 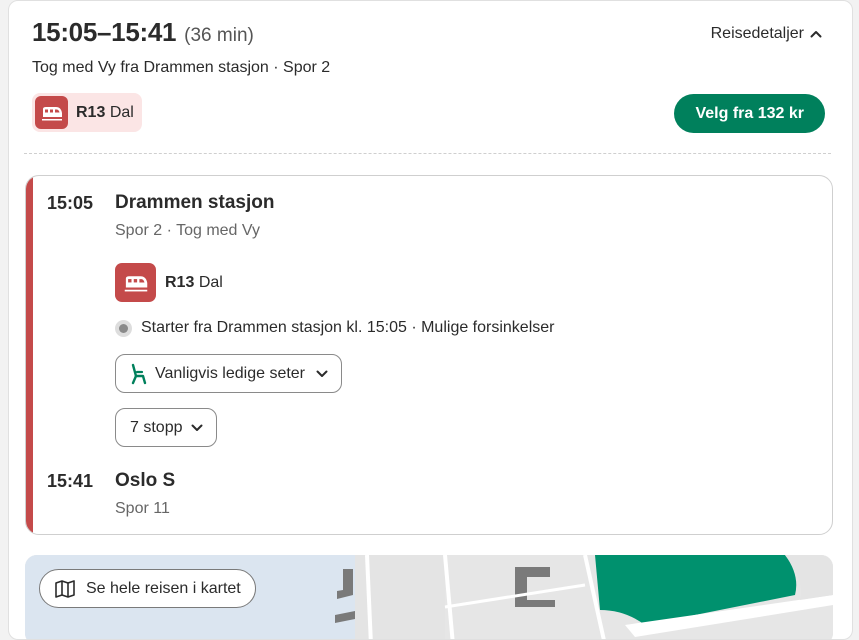 What do you see at coordinates (145, 480) in the screenshot?
I see `arrival-station: Oslo S` at bounding box center [145, 480].